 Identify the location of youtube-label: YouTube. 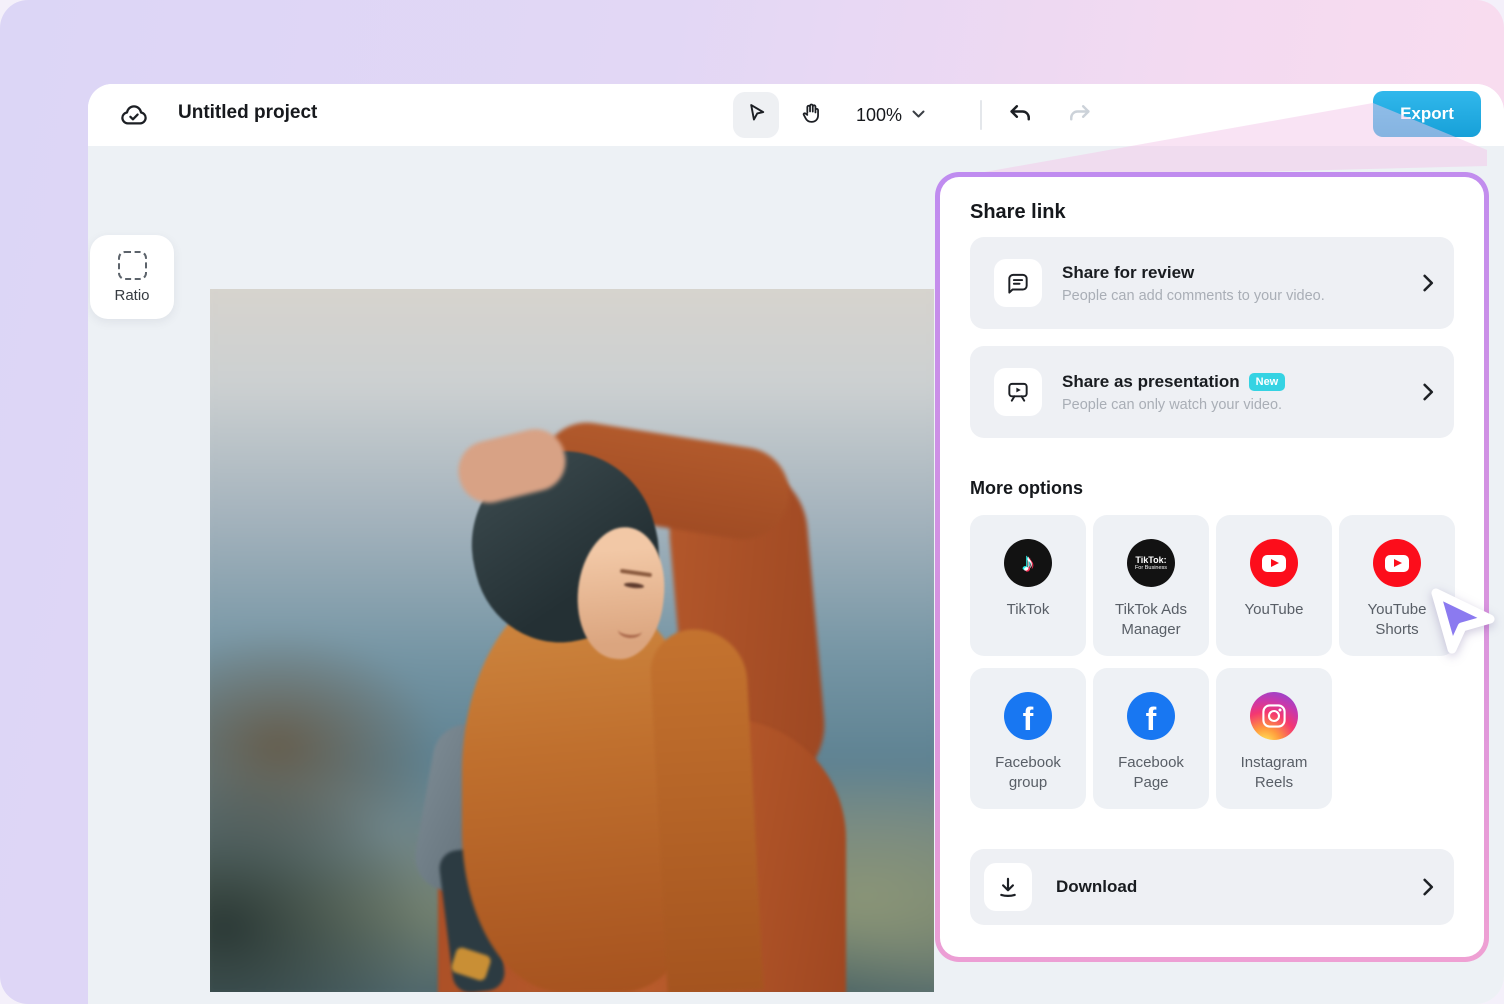
(1274, 609).